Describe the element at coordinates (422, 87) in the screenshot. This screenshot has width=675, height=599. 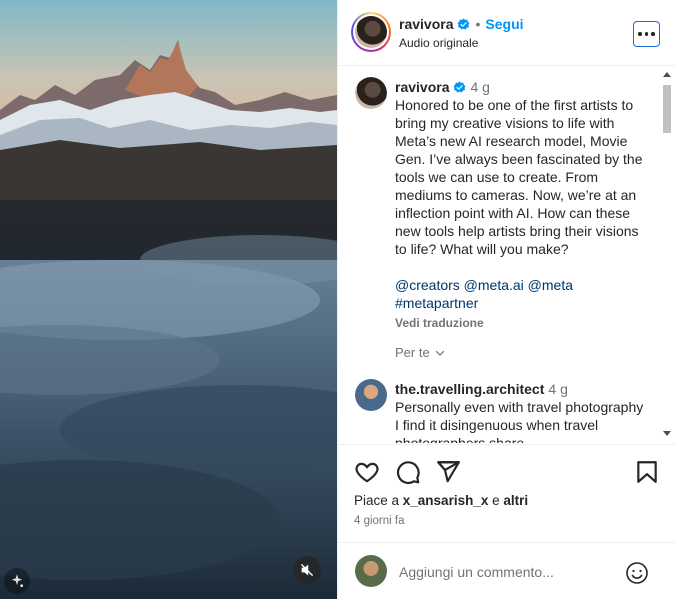
I see `caption-username: ravivora` at that location.